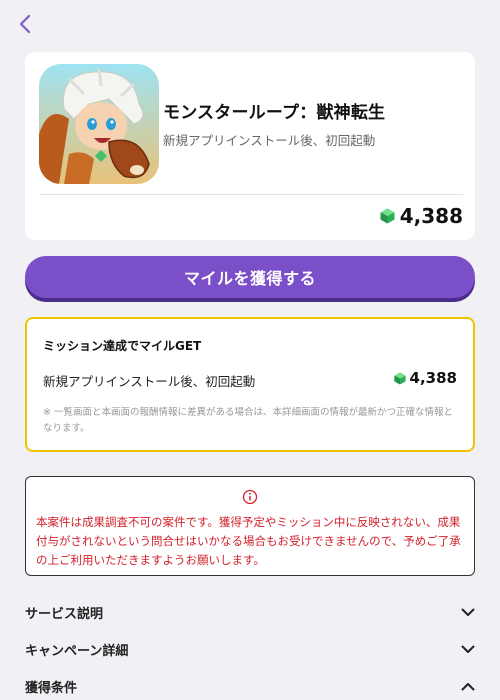 The height and width of the screenshot is (700, 500). Describe the element at coordinates (250, 277) in the screenshot. I see `get-miles-button: マイルを獲得する` at that location.